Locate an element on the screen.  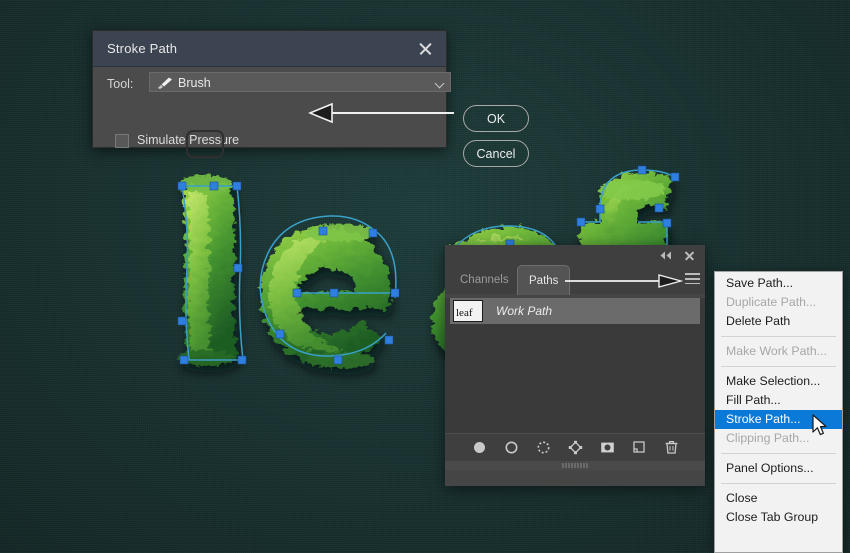
menu-item-delete-path: Delete Path is located at coordinates (778, 321).